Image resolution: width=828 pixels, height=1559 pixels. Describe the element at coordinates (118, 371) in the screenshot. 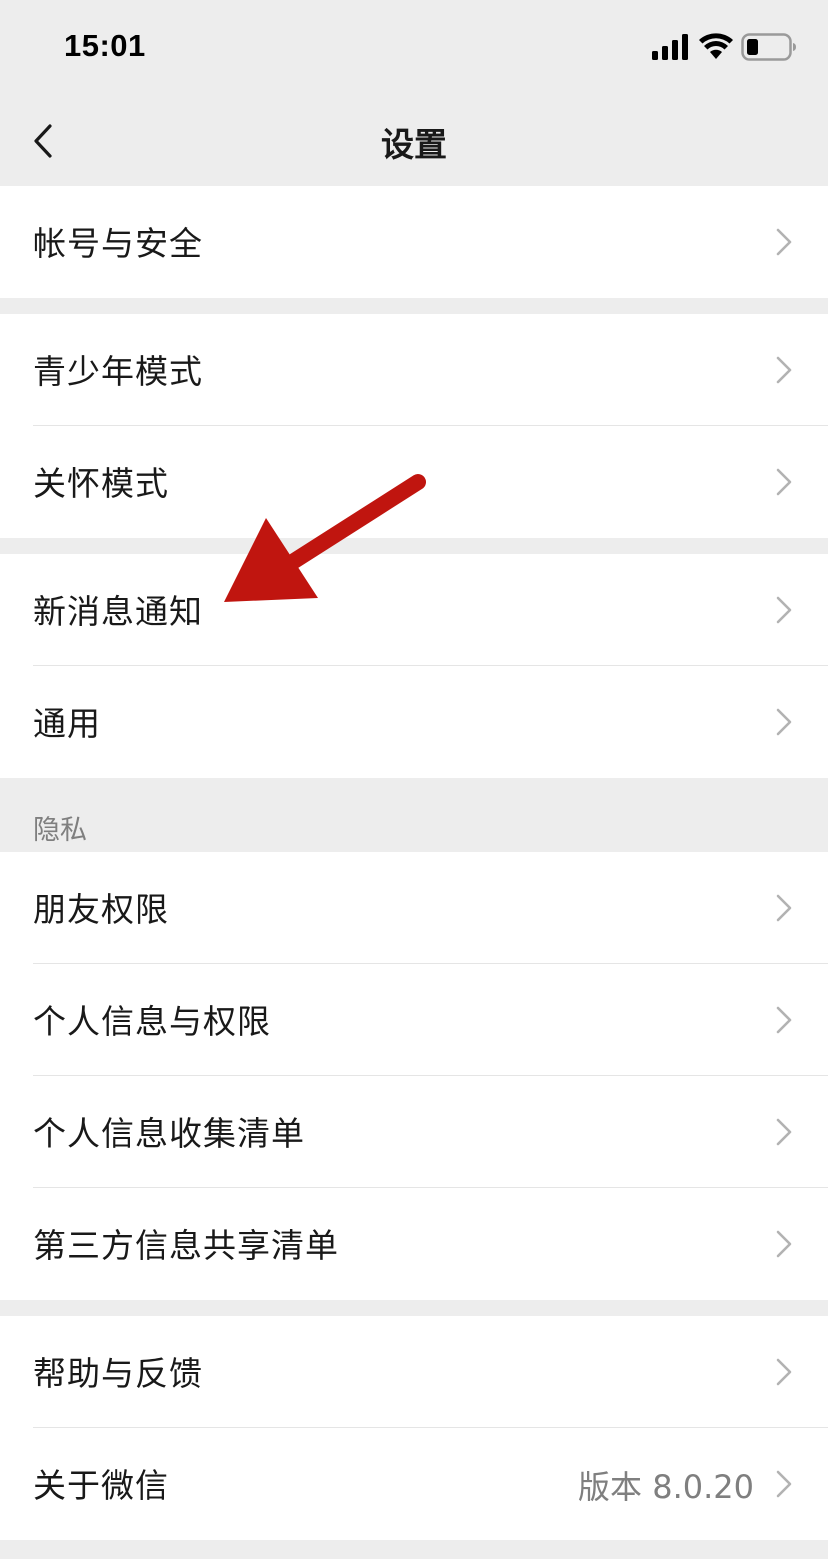

I see `settings-item-label: 青少年模式` at that location.